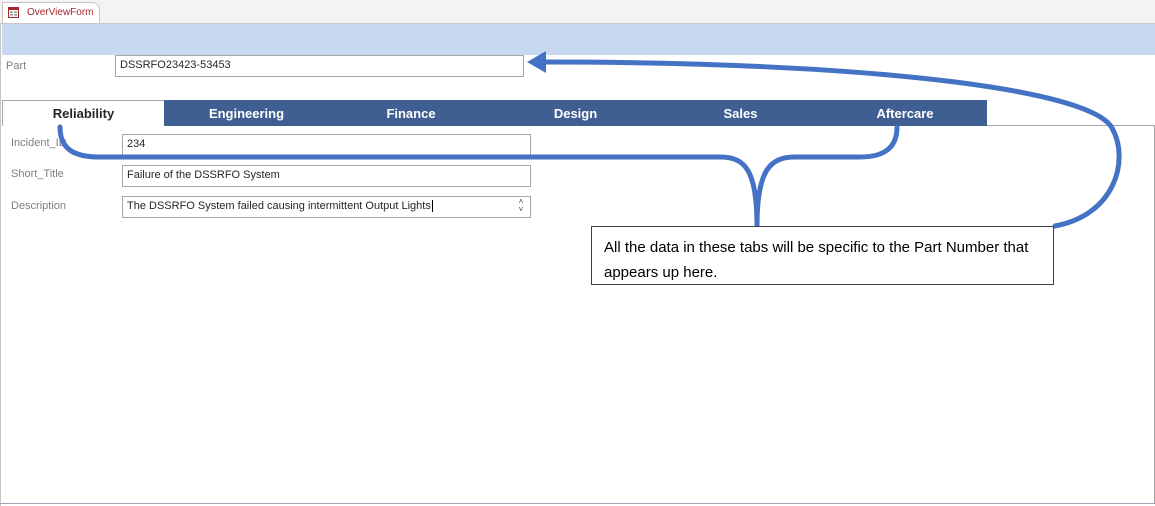  Describe the element at coordinates (0, 264) in the screenshot. I see `form-left-border` at that location.